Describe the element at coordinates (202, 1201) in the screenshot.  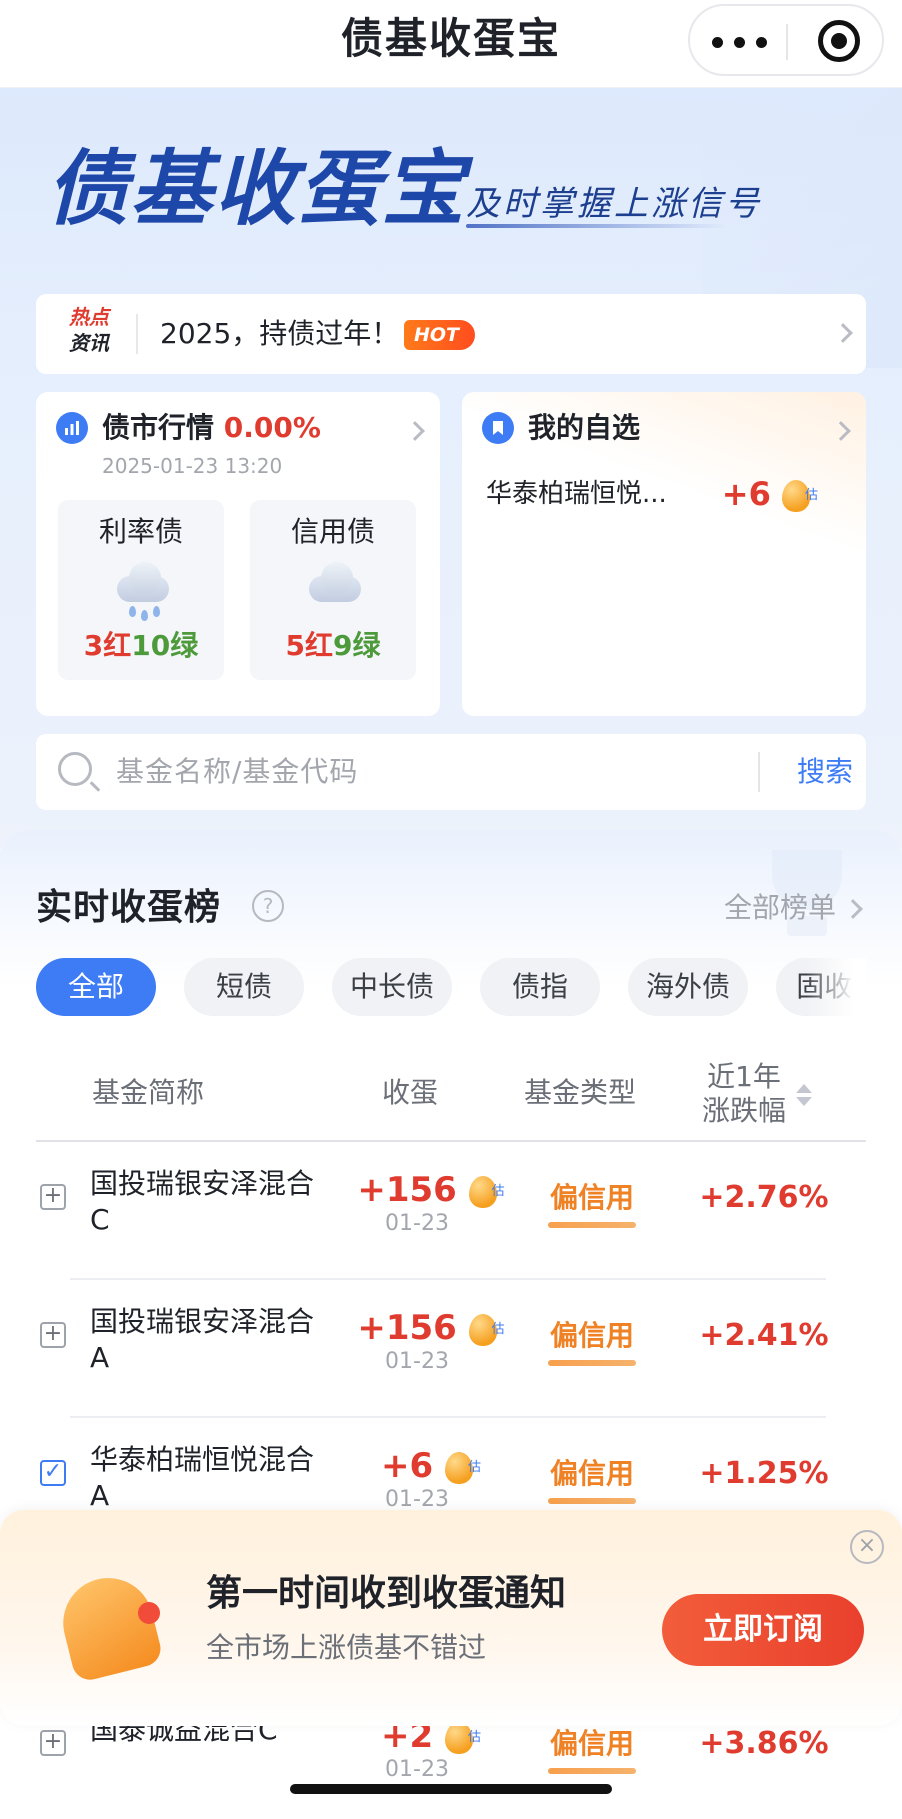
I see `fund-name: 国投瑞银安泽混合C` at that location.